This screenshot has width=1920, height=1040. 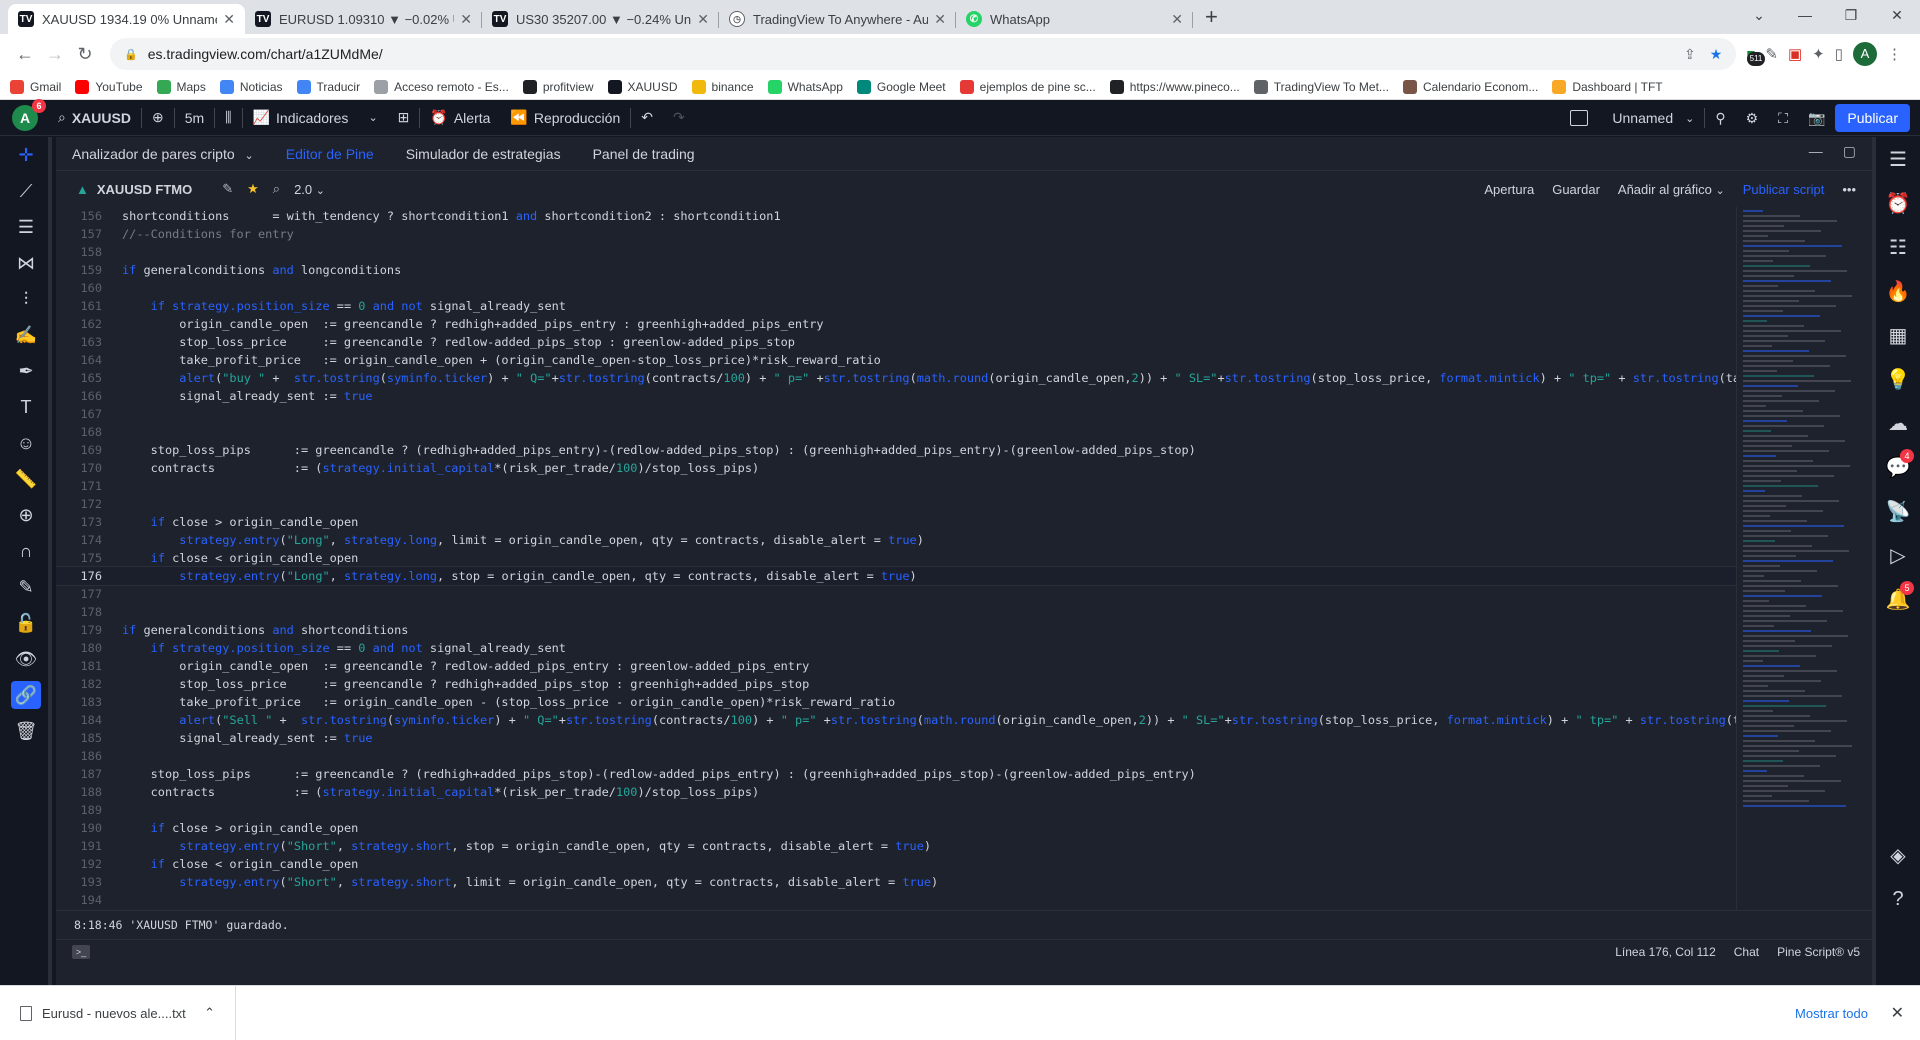 I want to click on code-line: 185 signal_already_sent := true, so click(x=896, y=738).